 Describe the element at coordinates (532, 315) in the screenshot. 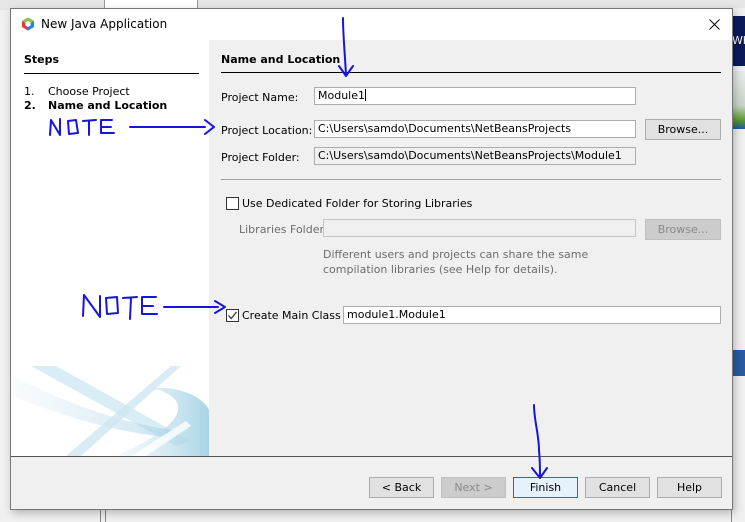

I see `main-class-input: module1.Module1` at that location.